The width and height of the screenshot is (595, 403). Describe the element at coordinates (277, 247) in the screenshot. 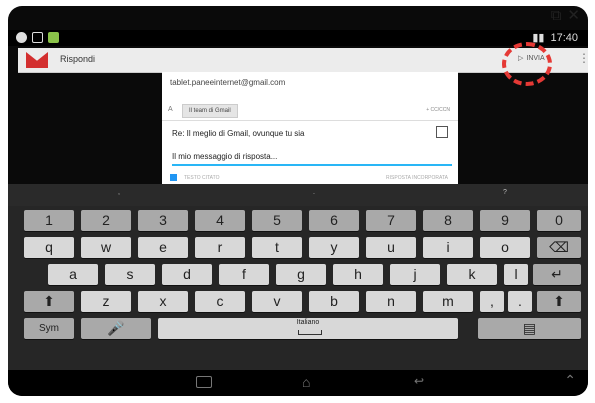

I see `key-t: t` at that location.